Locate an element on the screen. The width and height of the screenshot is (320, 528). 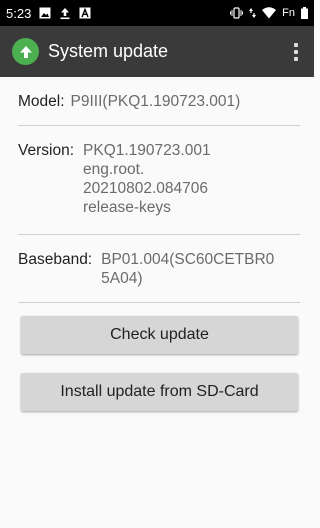
version-line: eng.root. is located at coordinates (114, 169).